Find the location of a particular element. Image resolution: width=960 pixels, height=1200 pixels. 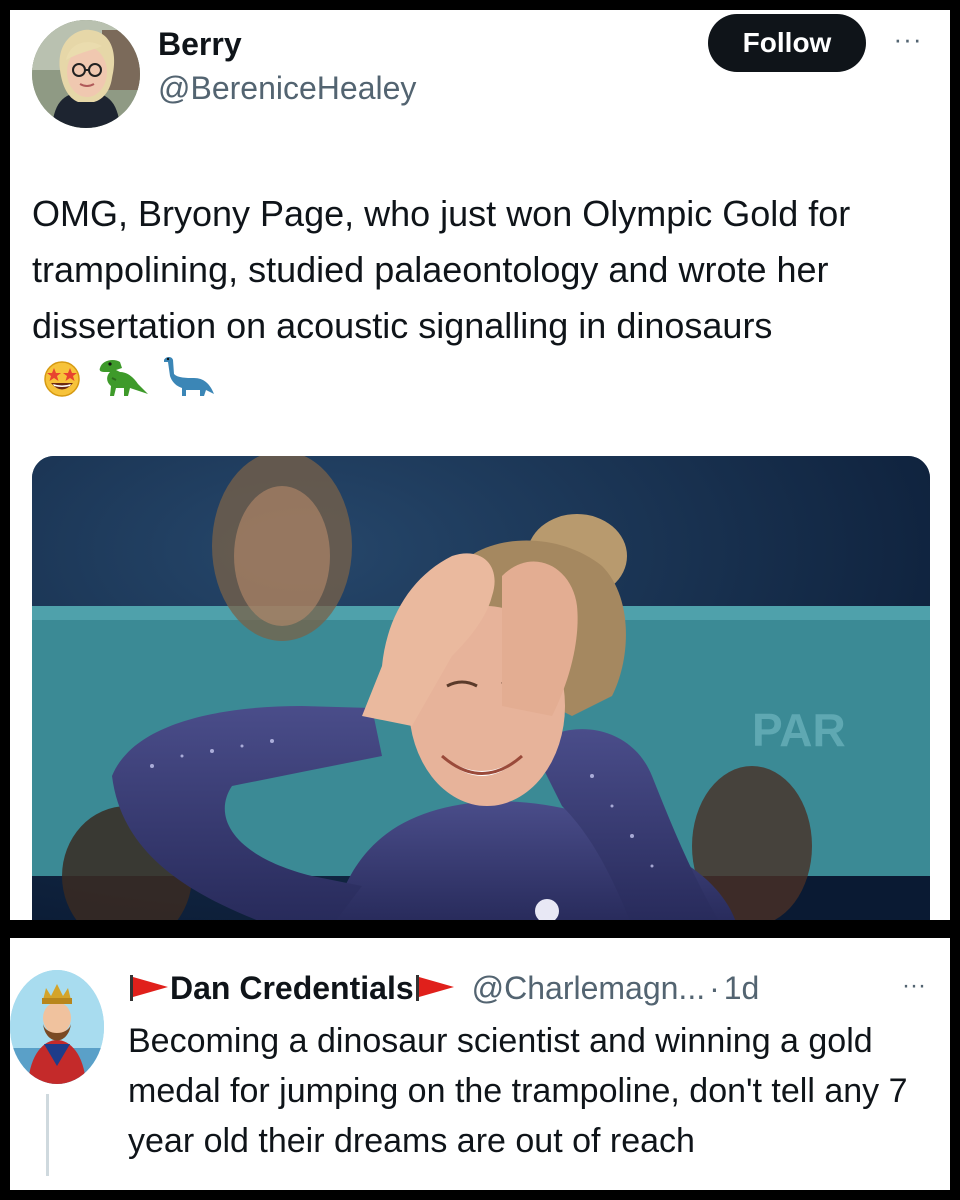

reply-avatar-image is located at coordinates (57, 1027).